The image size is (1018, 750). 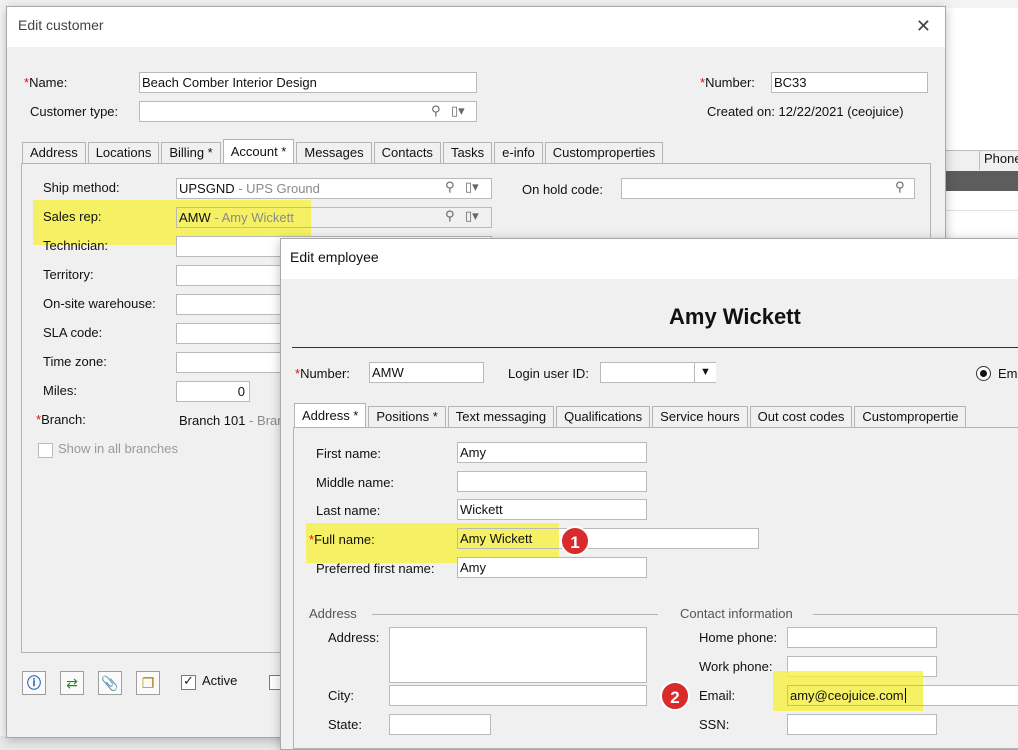 I want to click on text-cursor, so click(x=905, y=695).